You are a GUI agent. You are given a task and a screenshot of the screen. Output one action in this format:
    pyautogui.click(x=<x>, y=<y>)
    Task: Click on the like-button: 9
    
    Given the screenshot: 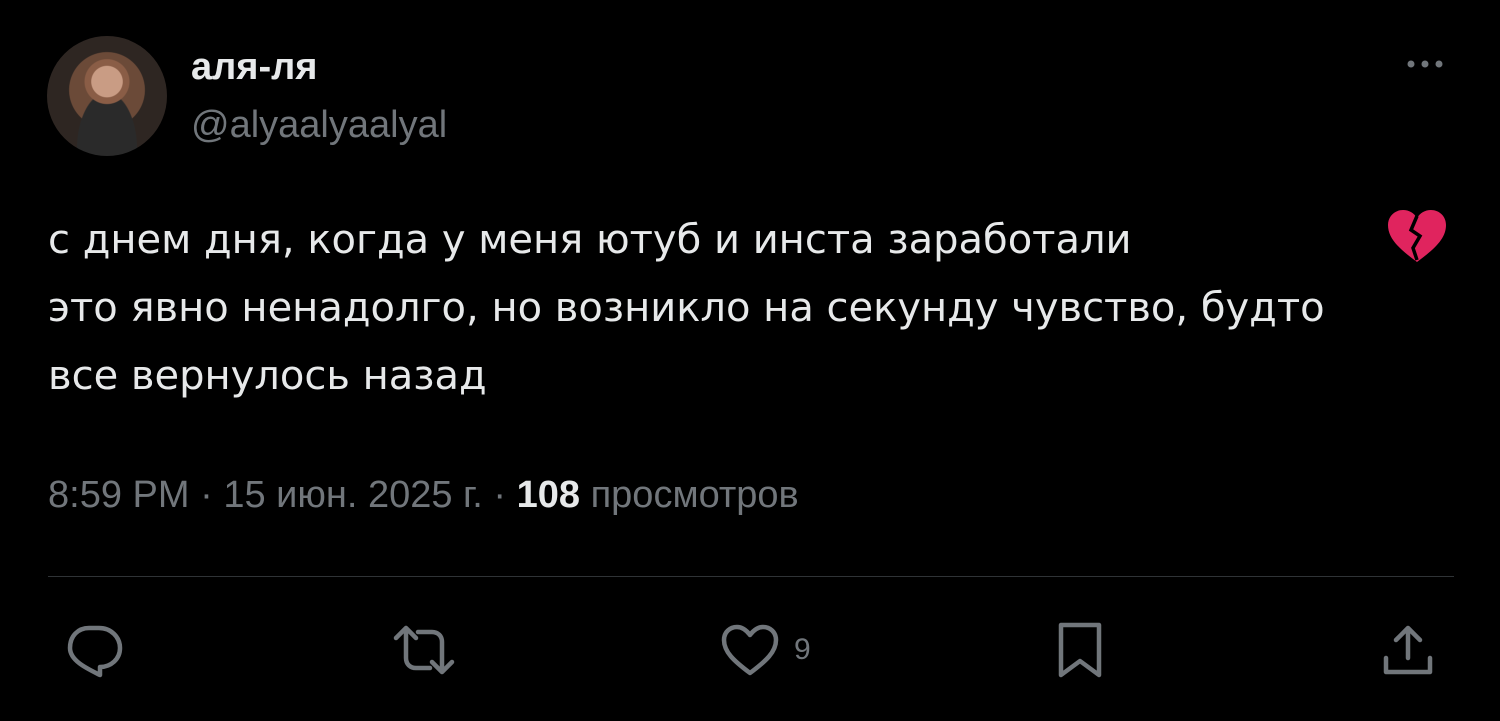 What is the action you would take?
    pyautogui.click(x=765, y=650)
    